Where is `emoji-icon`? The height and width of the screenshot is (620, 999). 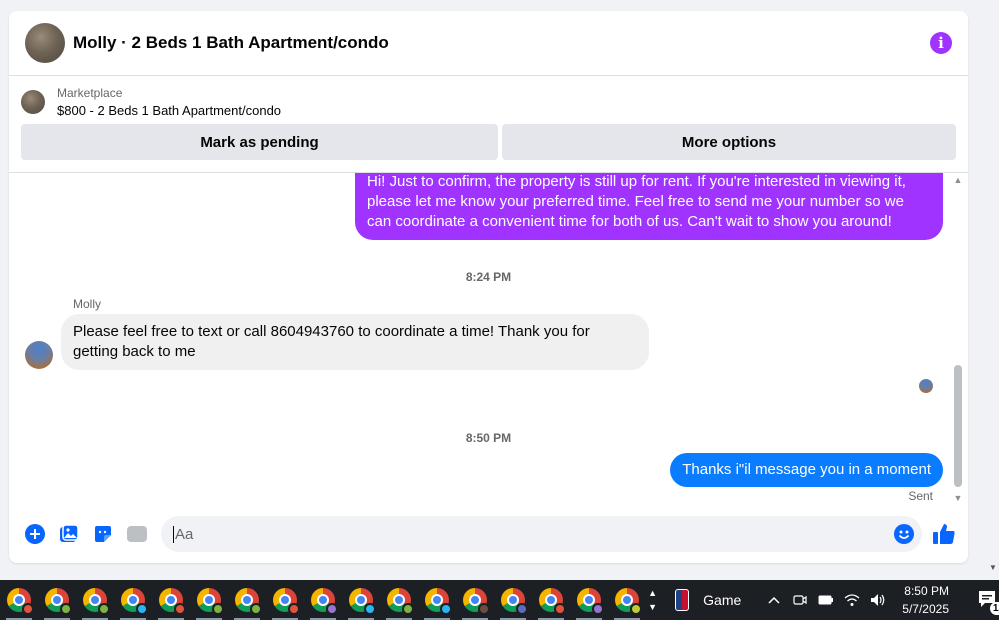 emoji-icon is located at coordinates (904, 534).